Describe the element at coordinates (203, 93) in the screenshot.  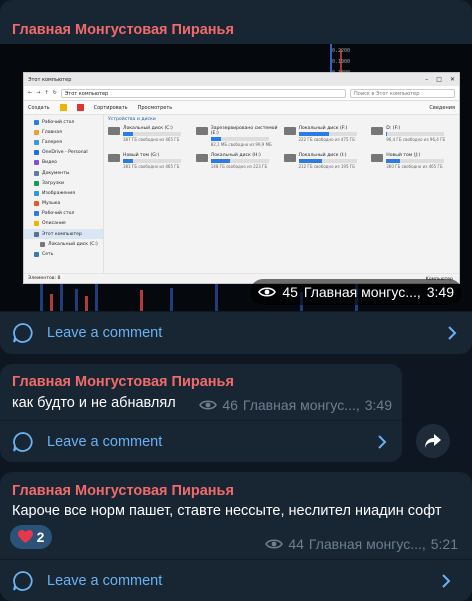
I see `address-path: Этот компьютер` at that location.